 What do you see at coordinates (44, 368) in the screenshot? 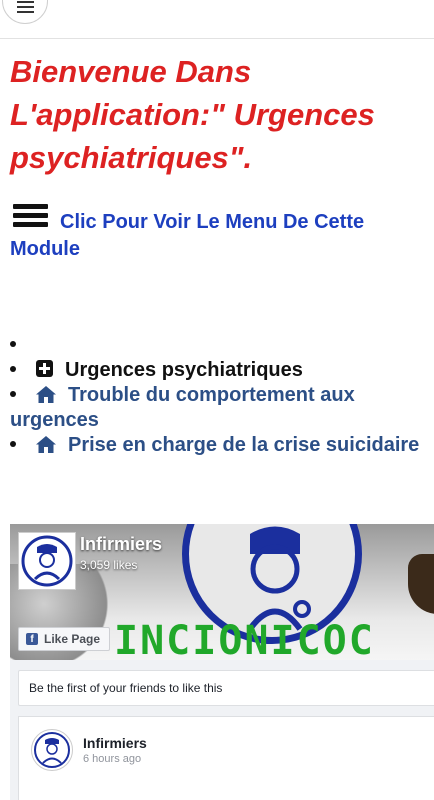
I see `plus-square-icon` at bounding box center [44, 368].